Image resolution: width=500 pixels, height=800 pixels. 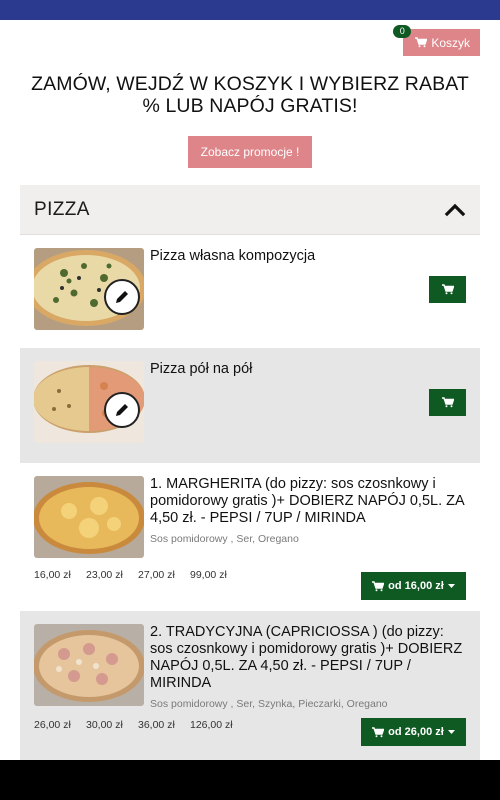 What do you see at coordinates (402, 31) in the screenshot?
I see `cart-count-badge: 0` at bounding box center [402, 31].